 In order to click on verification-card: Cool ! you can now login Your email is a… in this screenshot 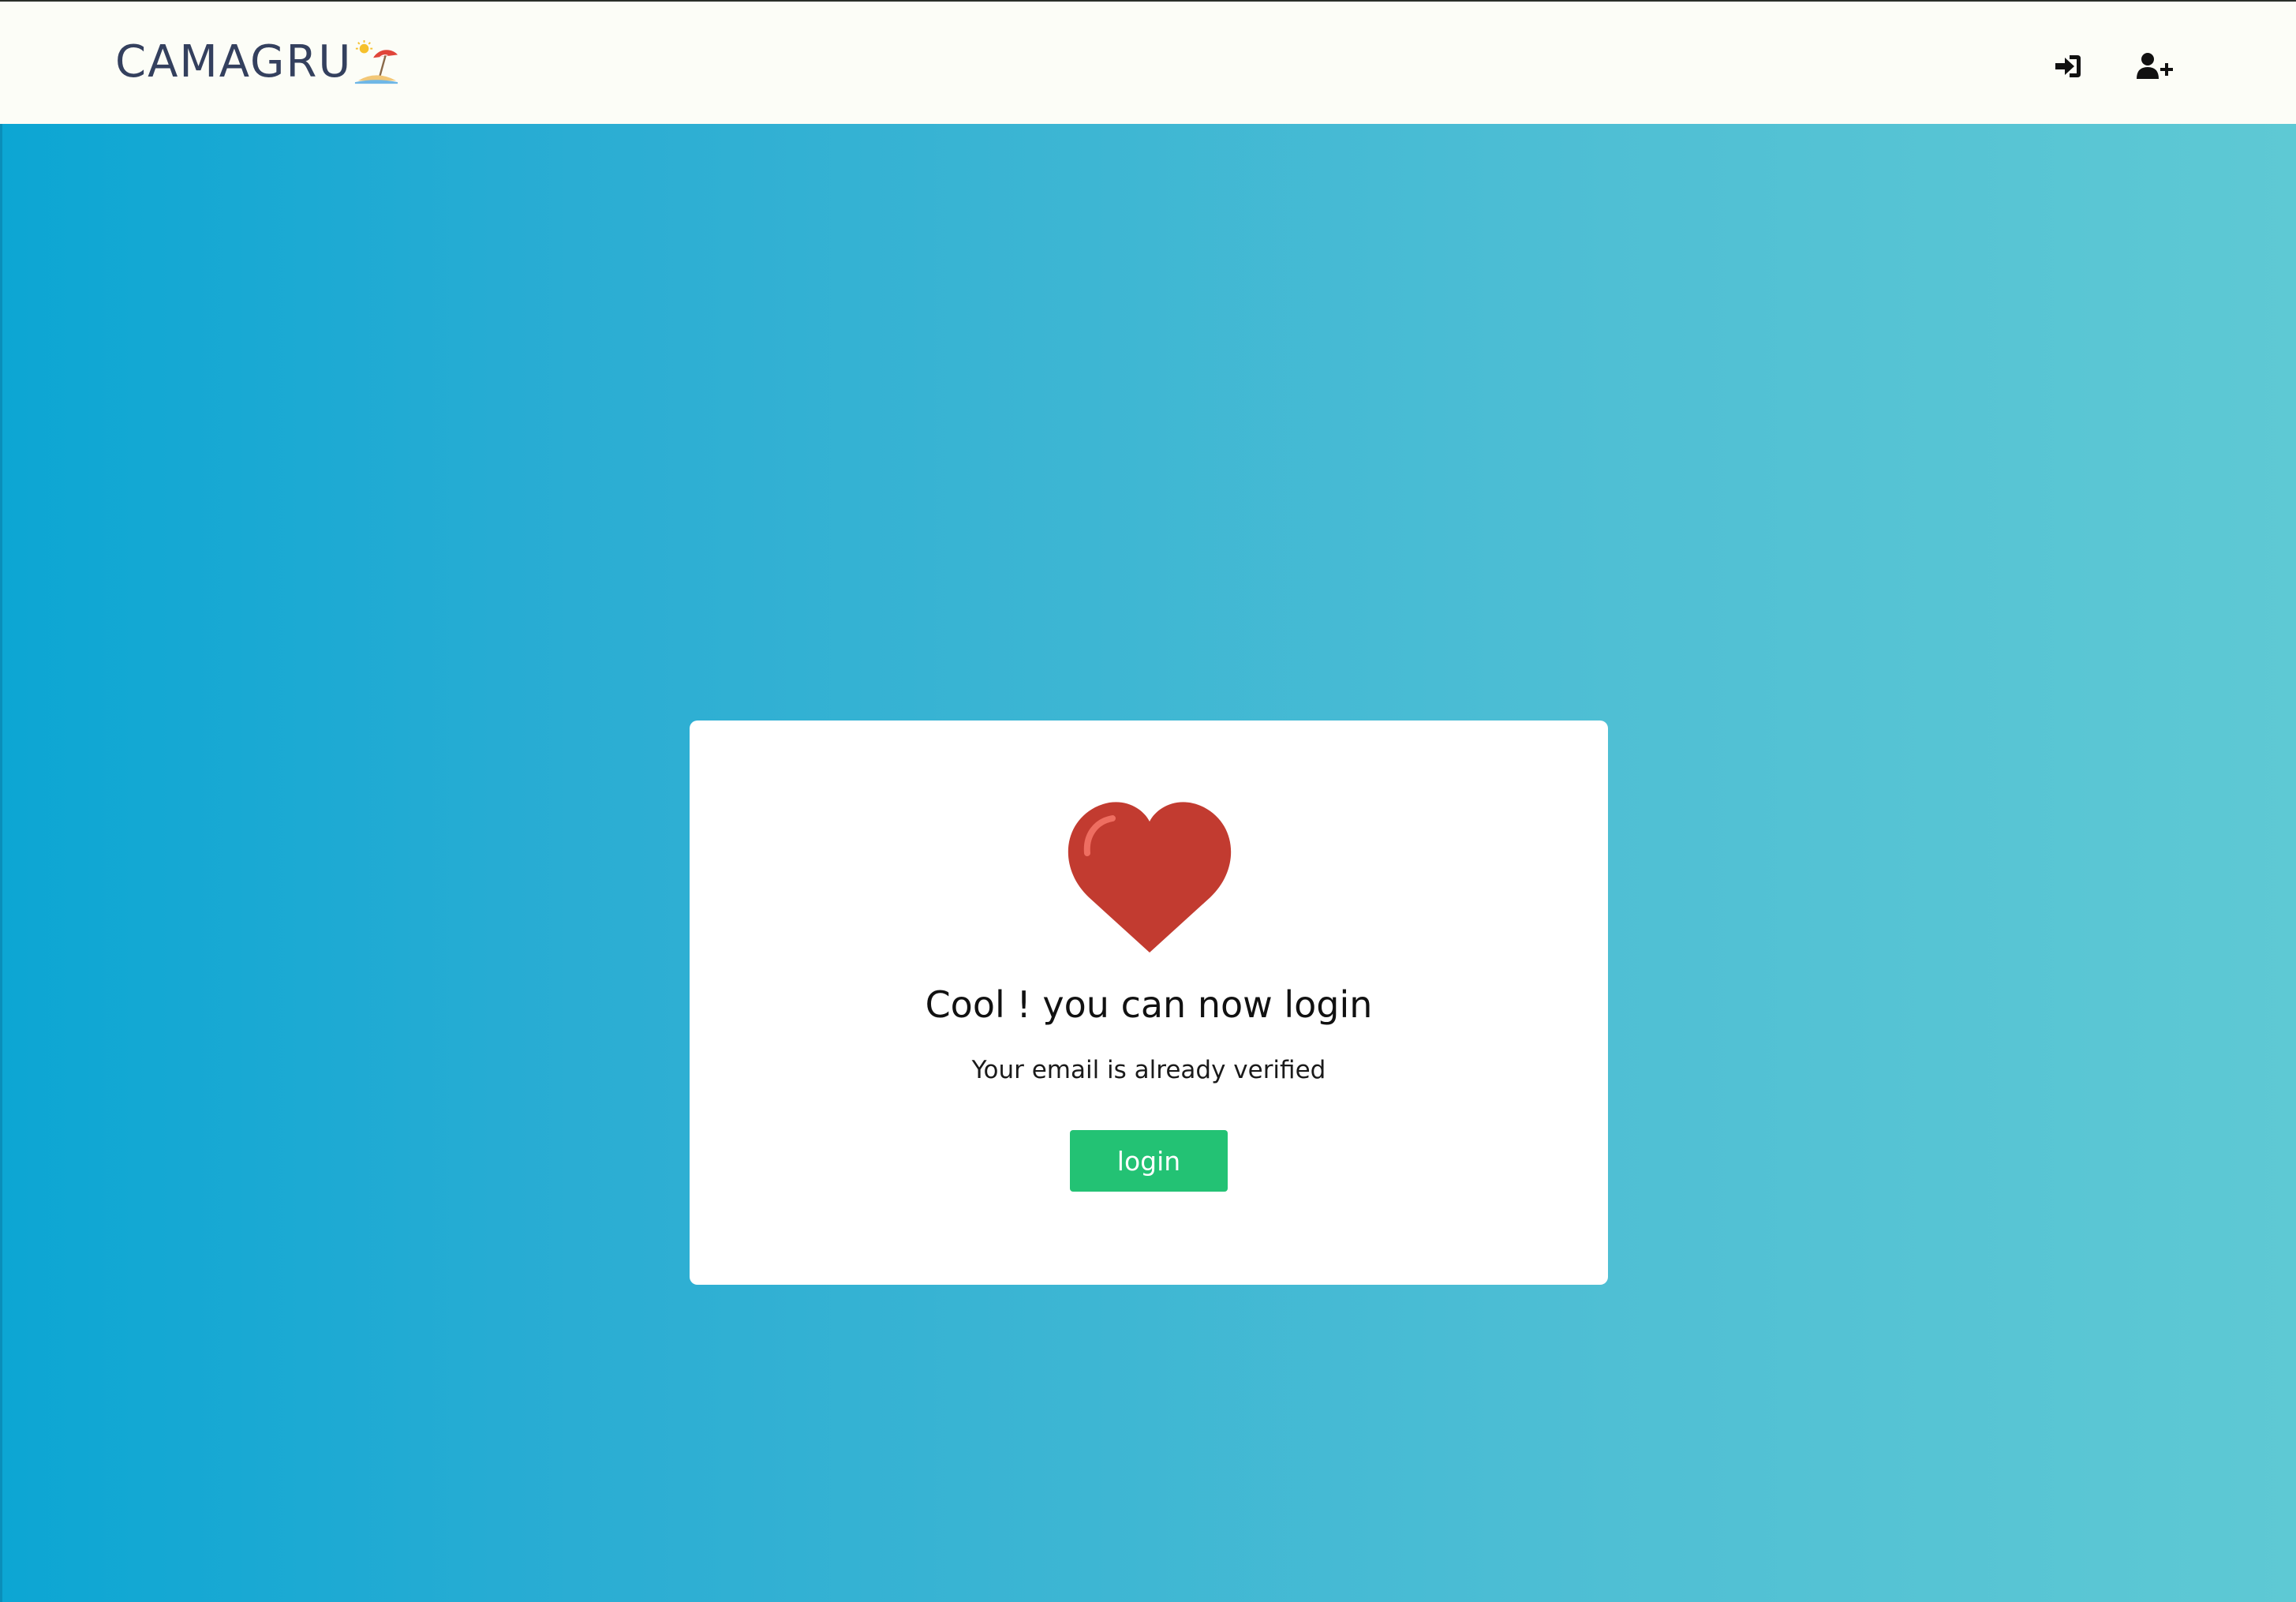, I will do `click(1149, 1003)`.